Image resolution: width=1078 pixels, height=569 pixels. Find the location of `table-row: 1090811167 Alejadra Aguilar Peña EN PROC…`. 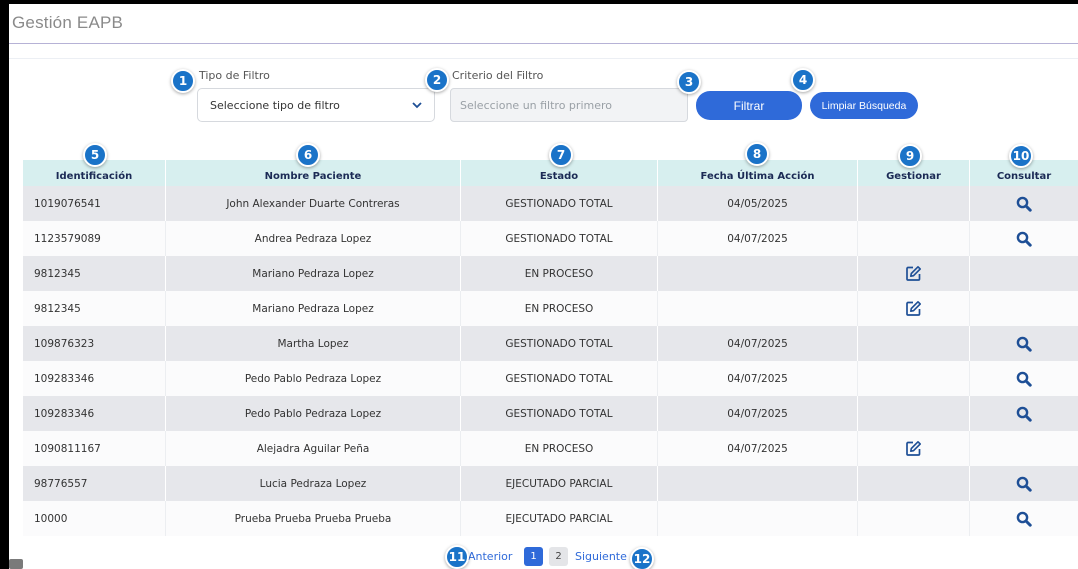

table-row: 1090811167 Alejadra Aguilar Peña EN PROC… is located at coordinates (550, 448).